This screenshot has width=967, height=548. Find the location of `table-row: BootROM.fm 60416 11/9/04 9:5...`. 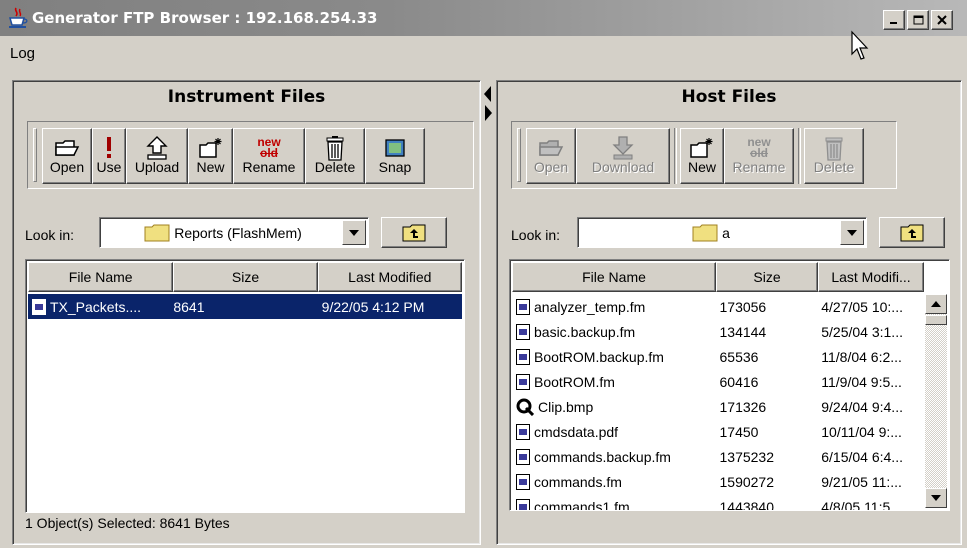

table-row: BootROM.fm 60416 11/9/04 9:5... is located at coordinates (729, 381).